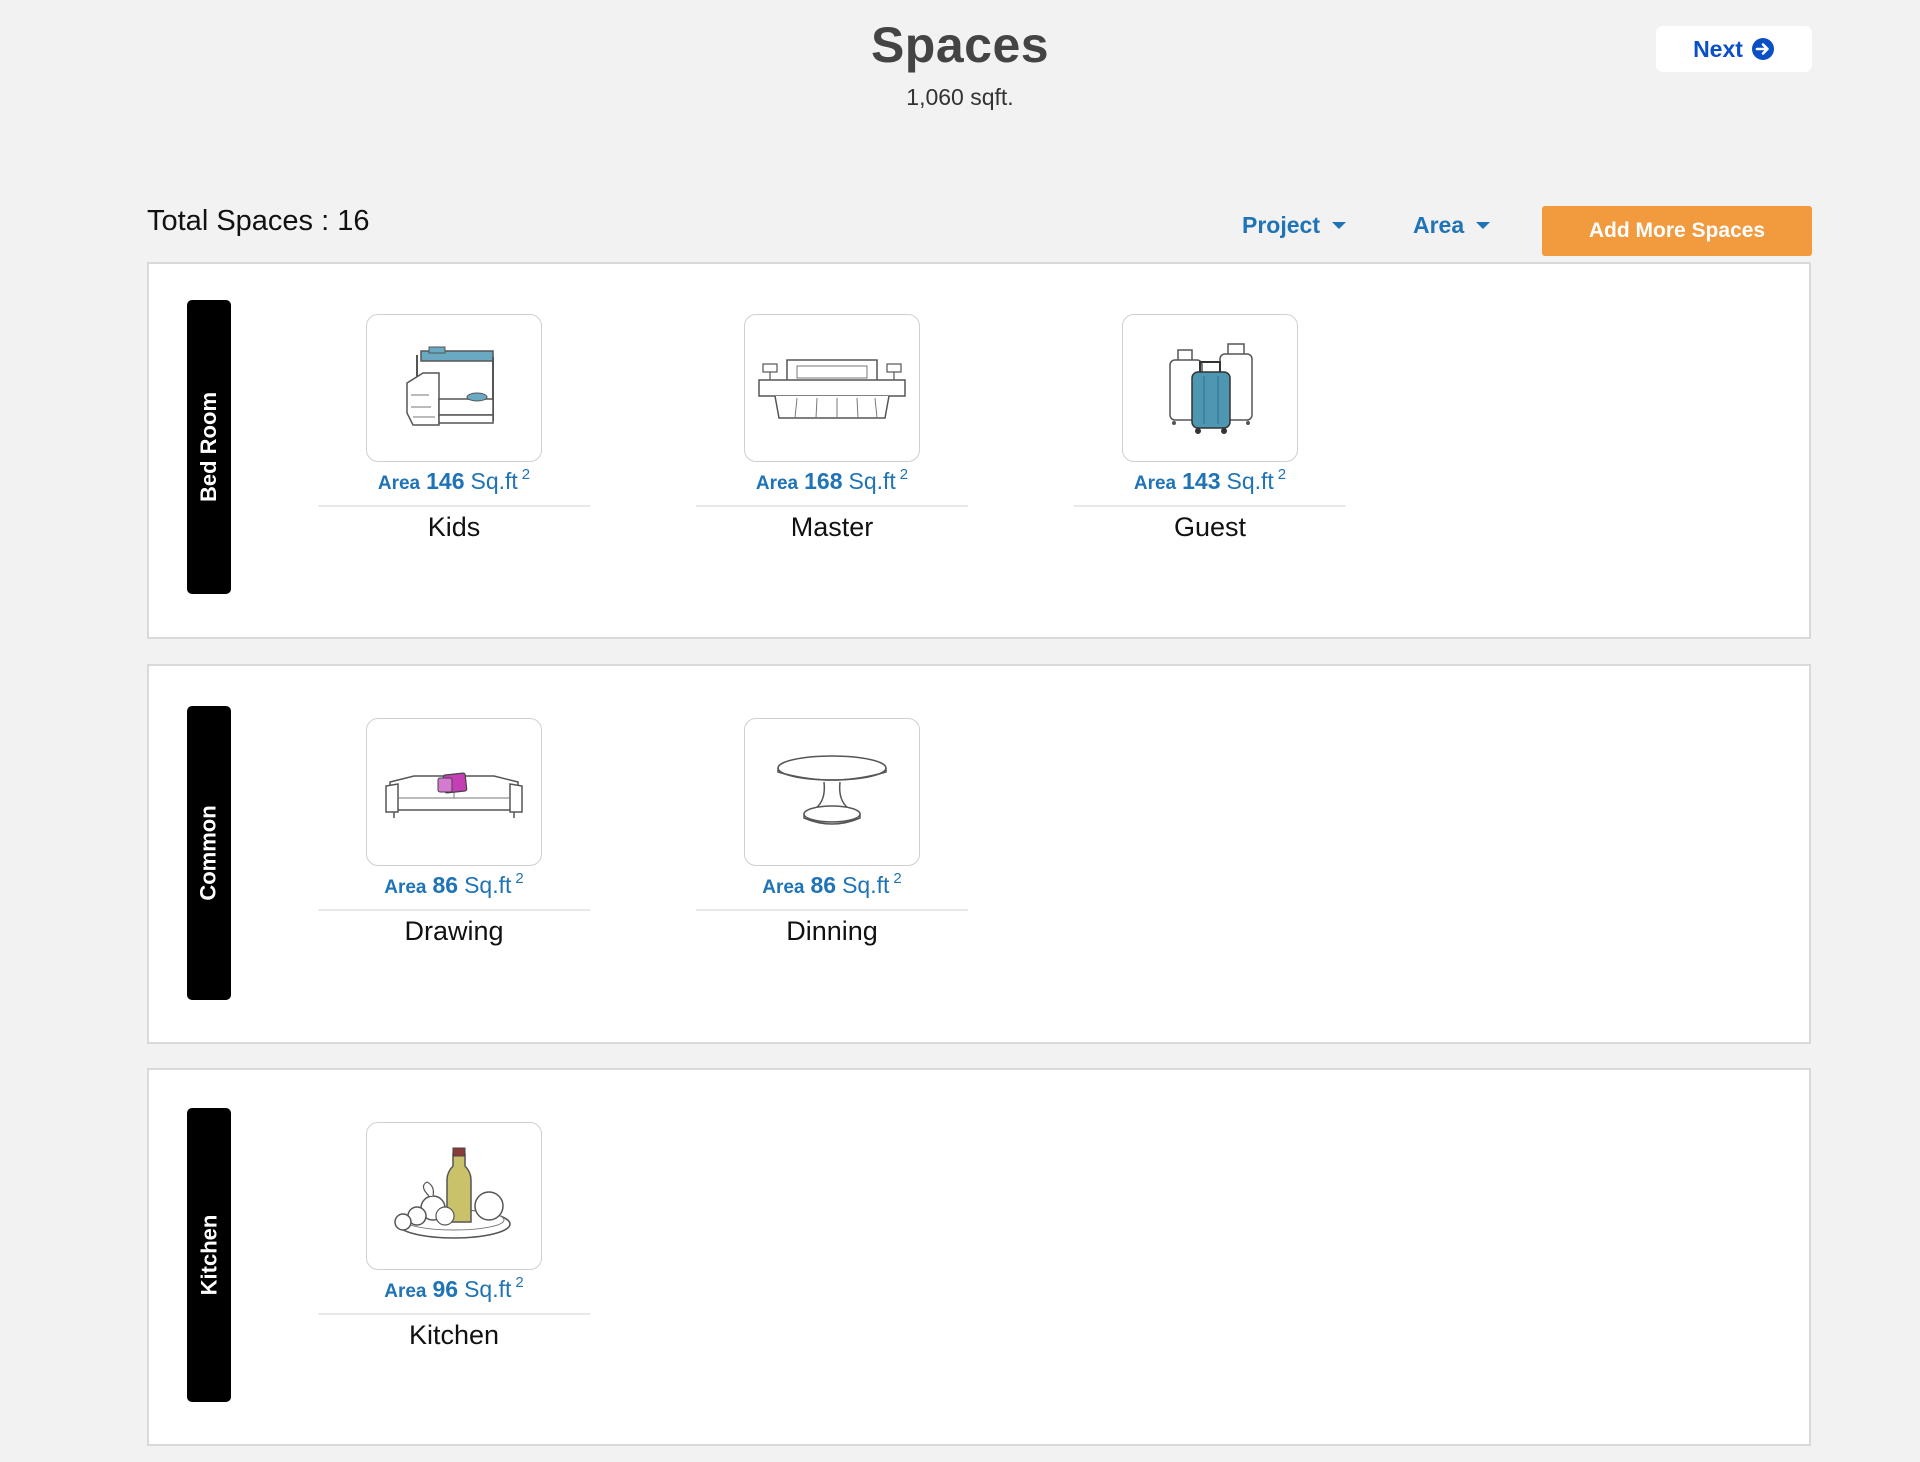 This screenshot has height=1462, width=1920. I want to click on room-card-drawing: Area 86 Sq.ft 2 Drawing, so click(454, 838).